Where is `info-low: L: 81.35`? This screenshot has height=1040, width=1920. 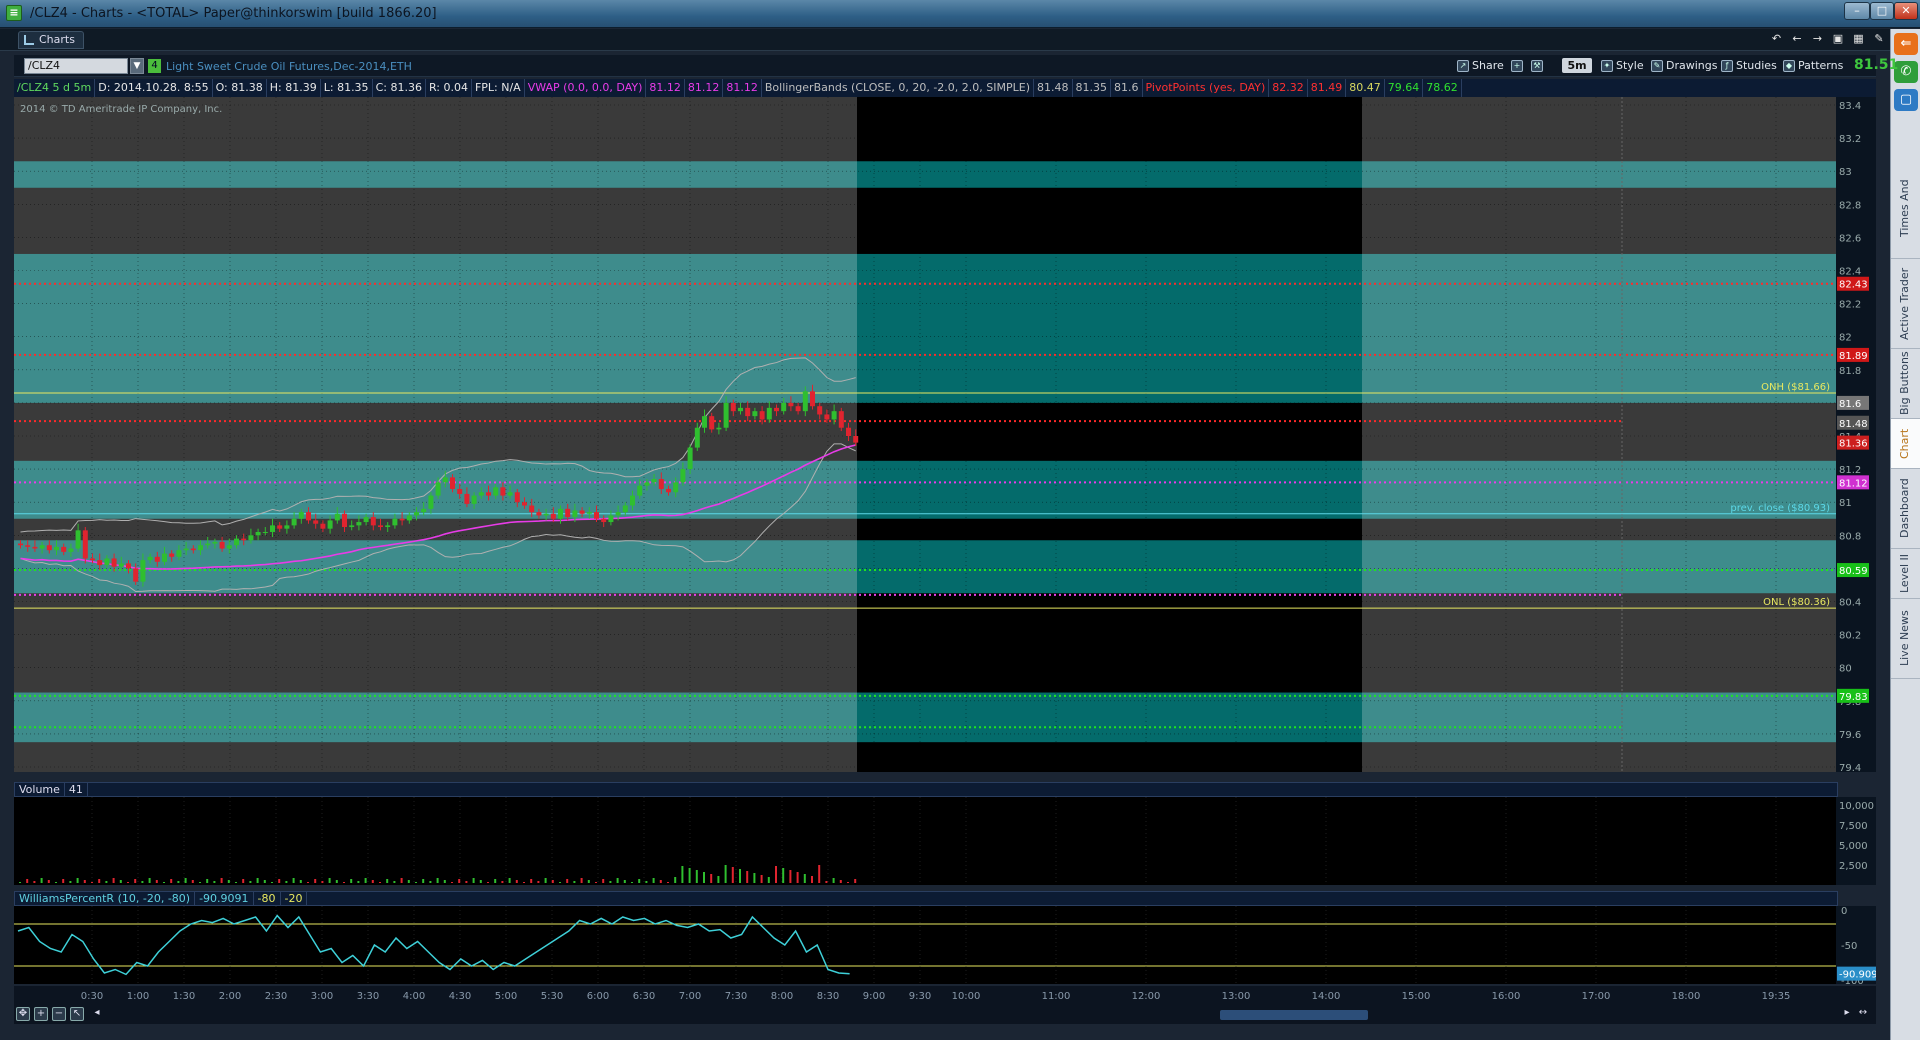 info-low: L: 81.35 is located at coordinates (347, 88).